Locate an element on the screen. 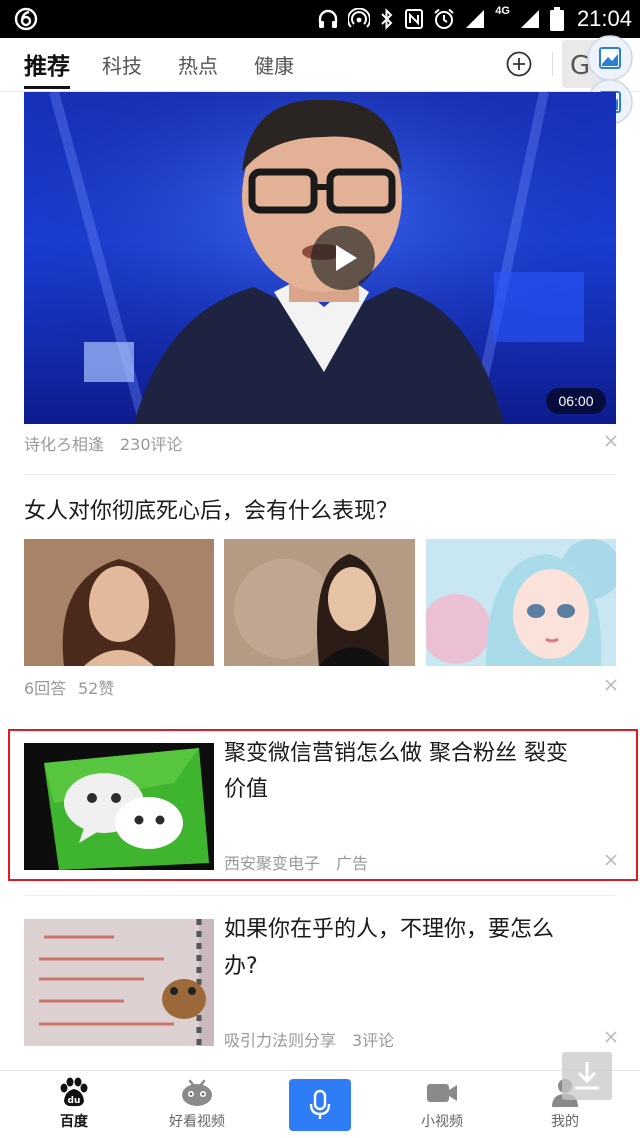  clock: 21:04 is located at coordinates (604, 18).